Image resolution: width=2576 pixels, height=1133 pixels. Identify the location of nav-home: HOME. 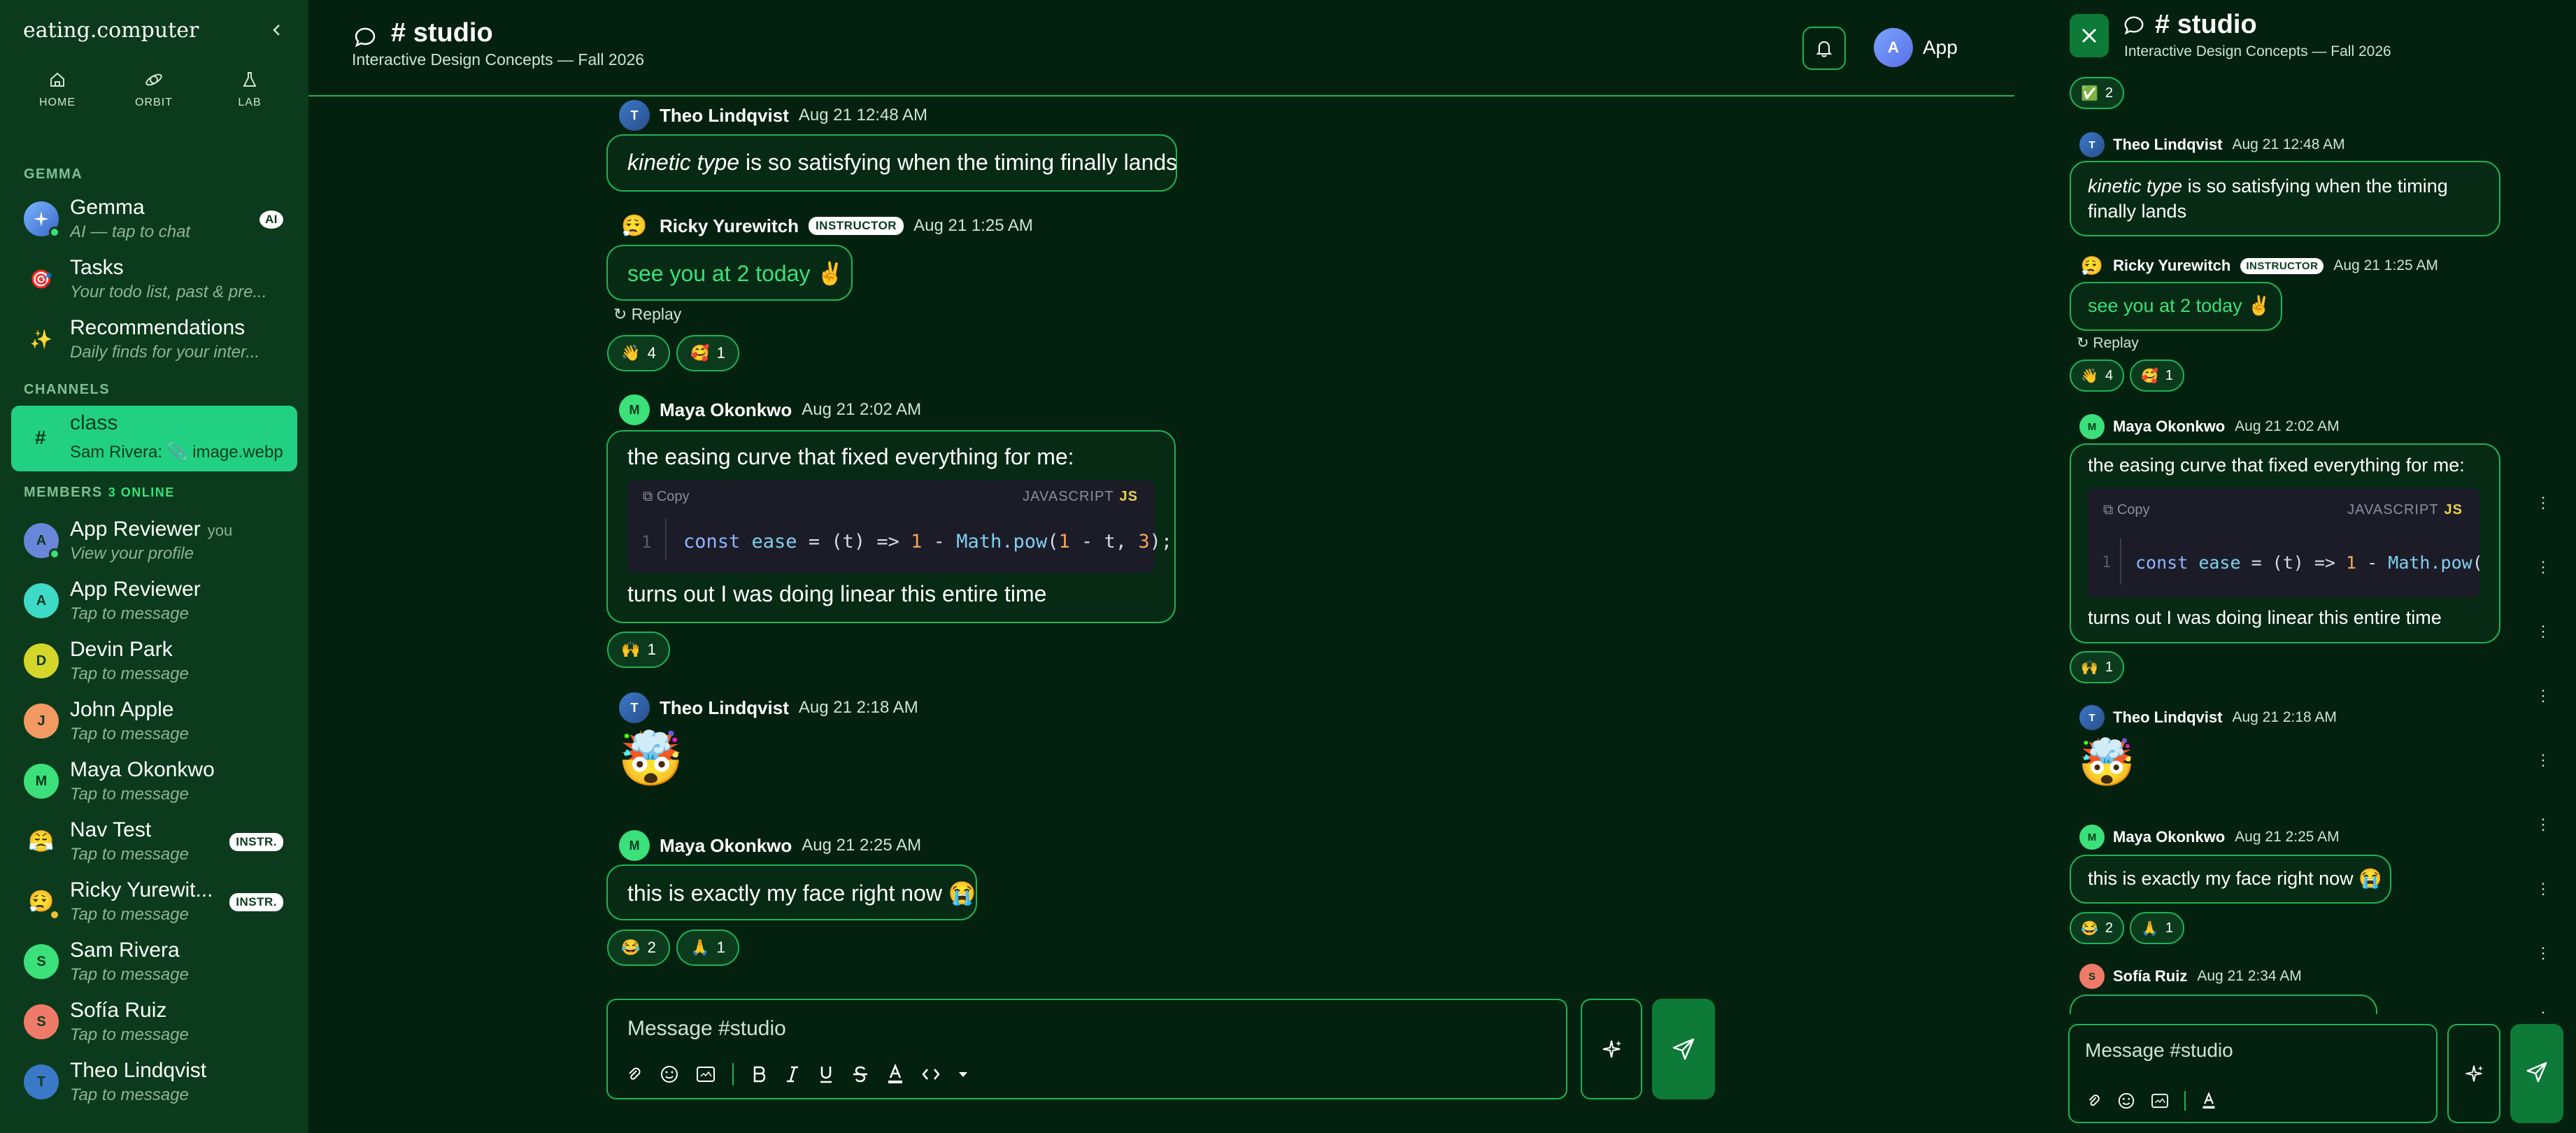
(57, 89).